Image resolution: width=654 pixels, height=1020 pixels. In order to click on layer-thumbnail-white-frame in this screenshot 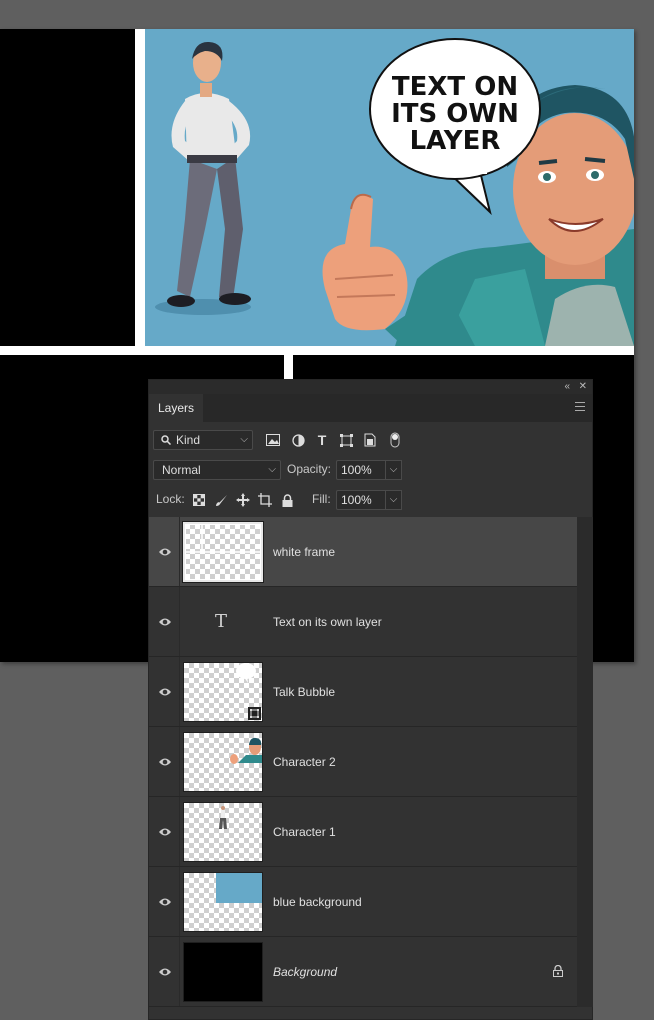, I will do `click(223, 552)`.